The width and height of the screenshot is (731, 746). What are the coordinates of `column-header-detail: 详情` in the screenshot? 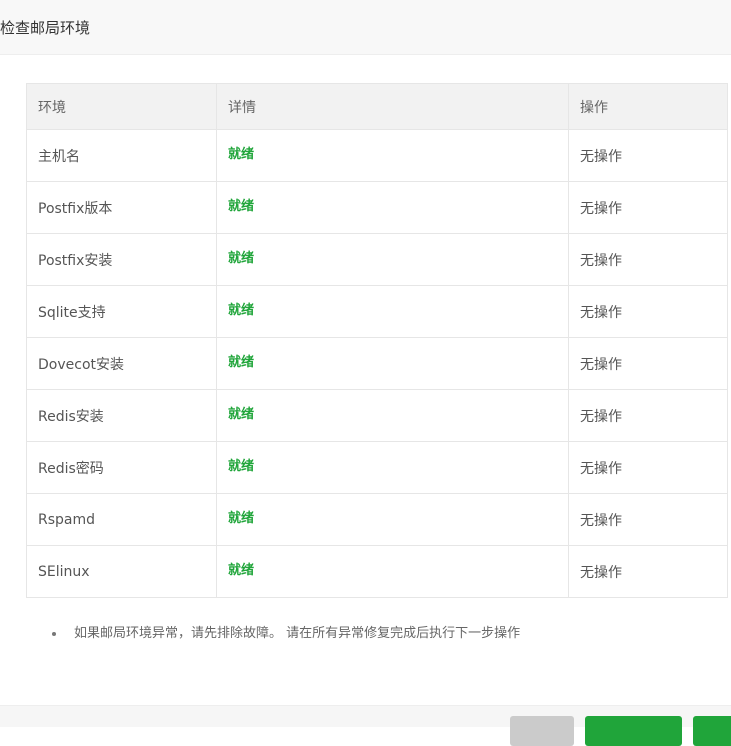 It's located at (392, 106).